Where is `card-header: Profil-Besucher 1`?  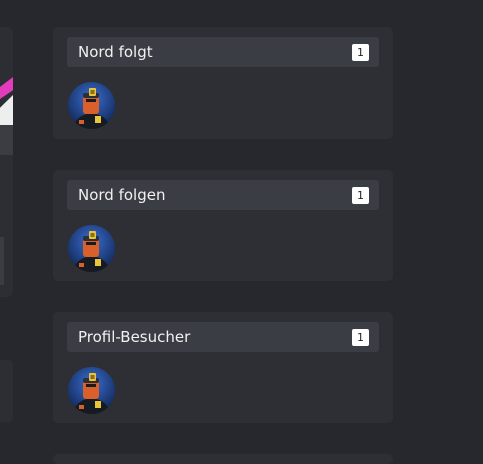
card-header: Profil-Besucher 1 is located at coordinates (223, 337).